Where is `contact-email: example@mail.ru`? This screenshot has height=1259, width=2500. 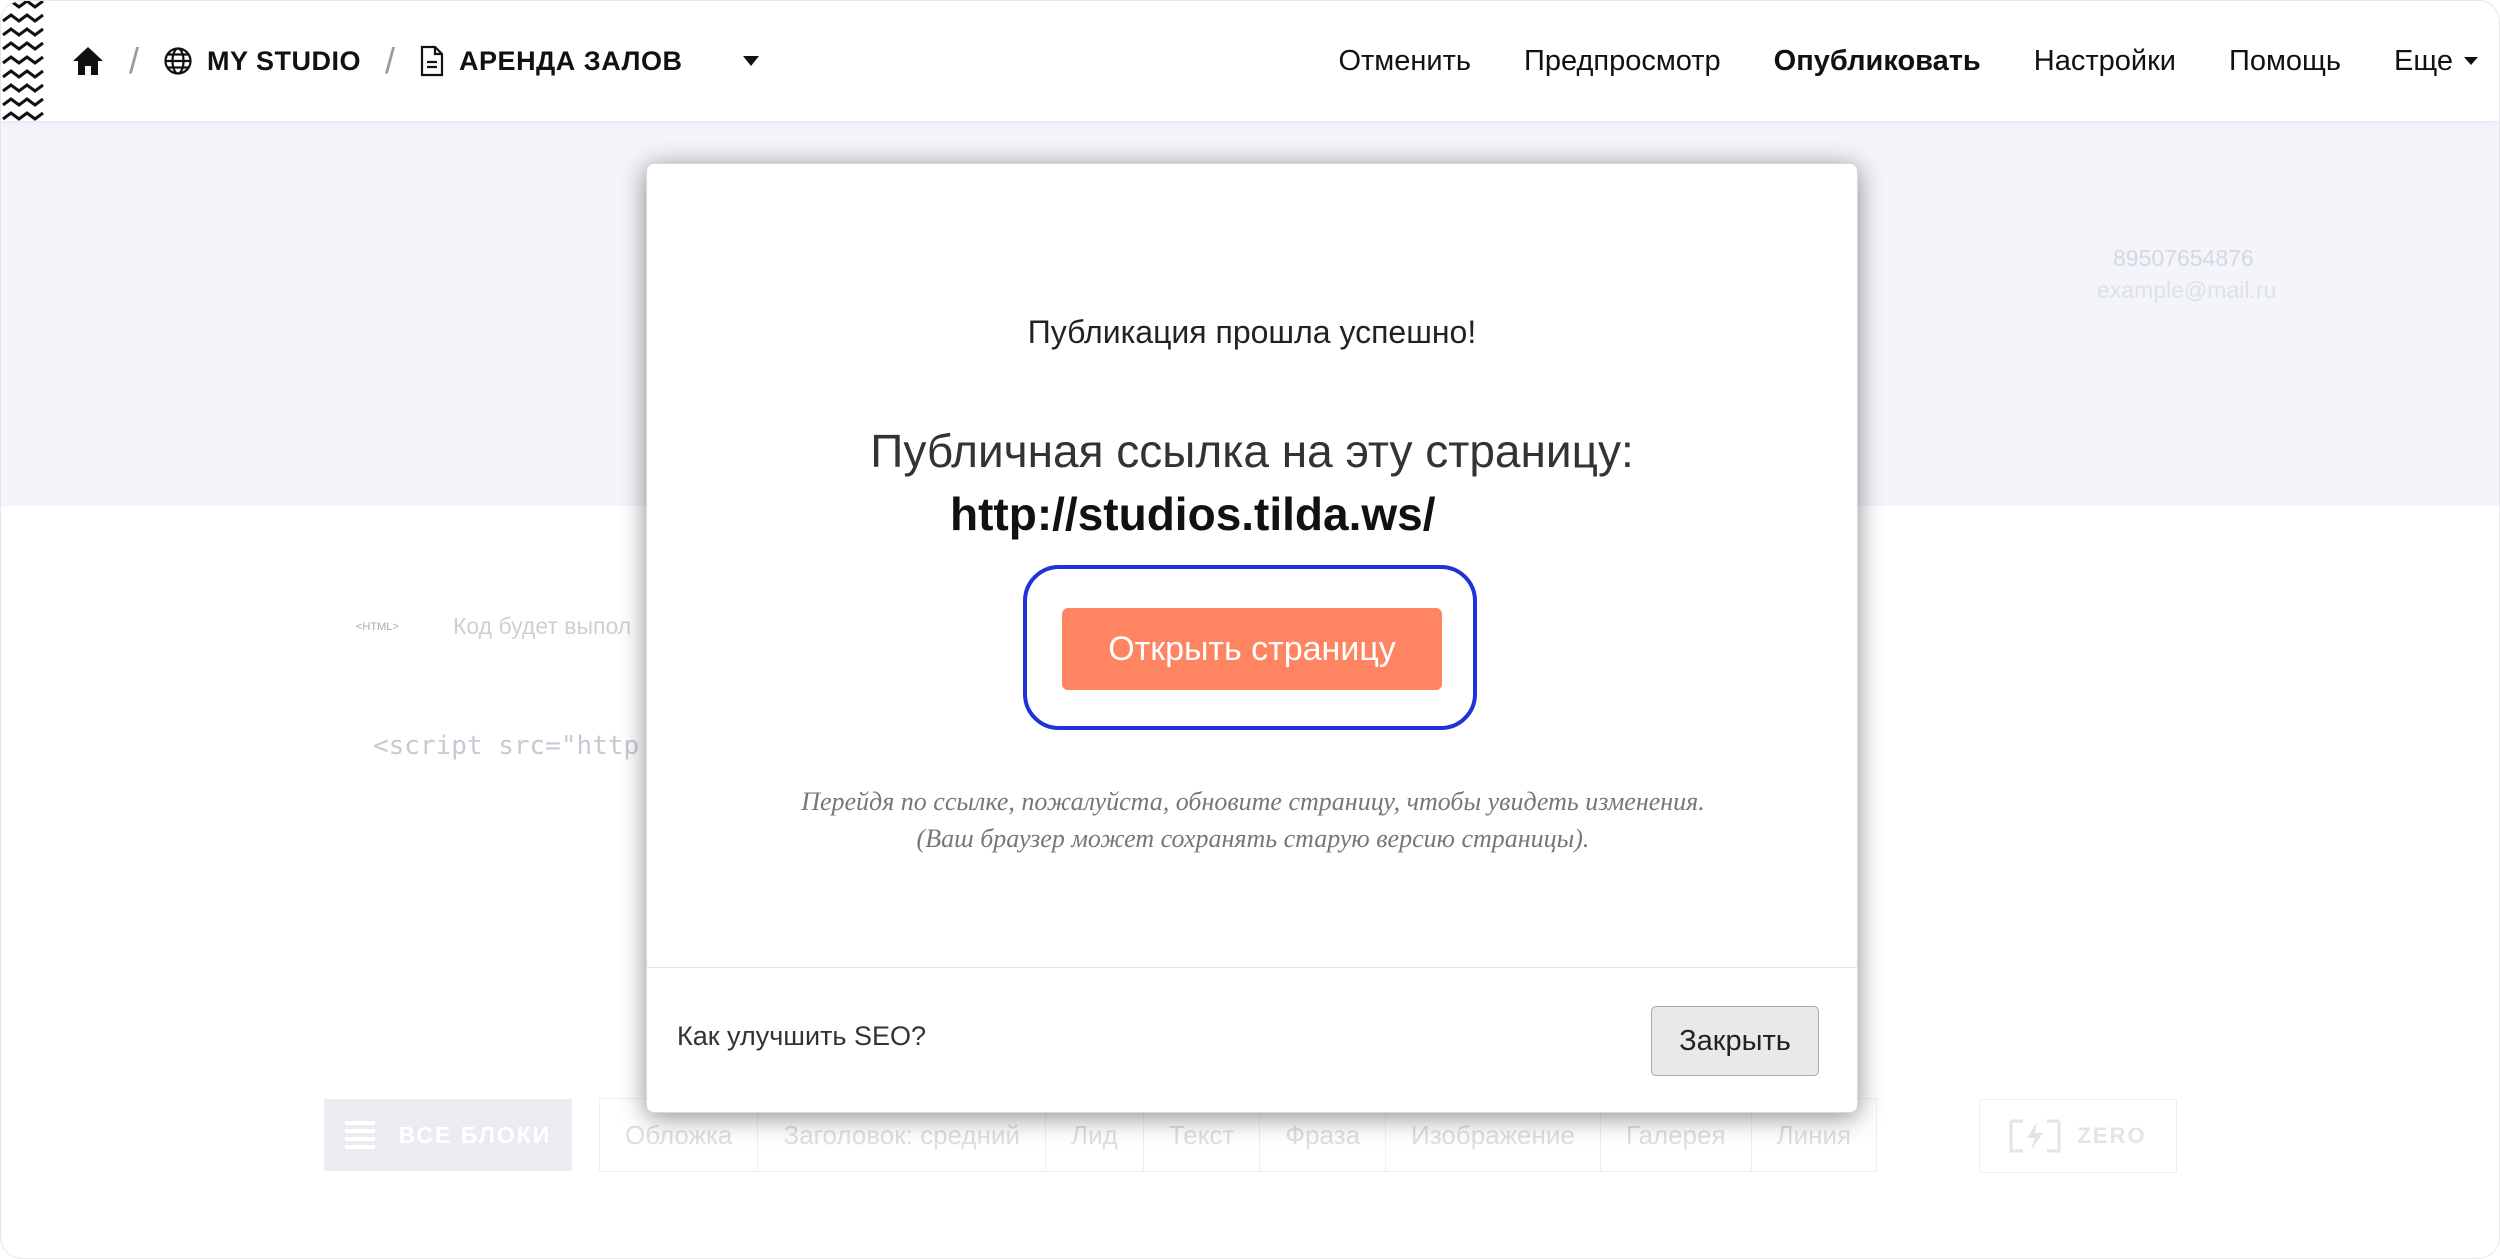 contact-email: example@mail.ru is located at coordinates (2187, 290).